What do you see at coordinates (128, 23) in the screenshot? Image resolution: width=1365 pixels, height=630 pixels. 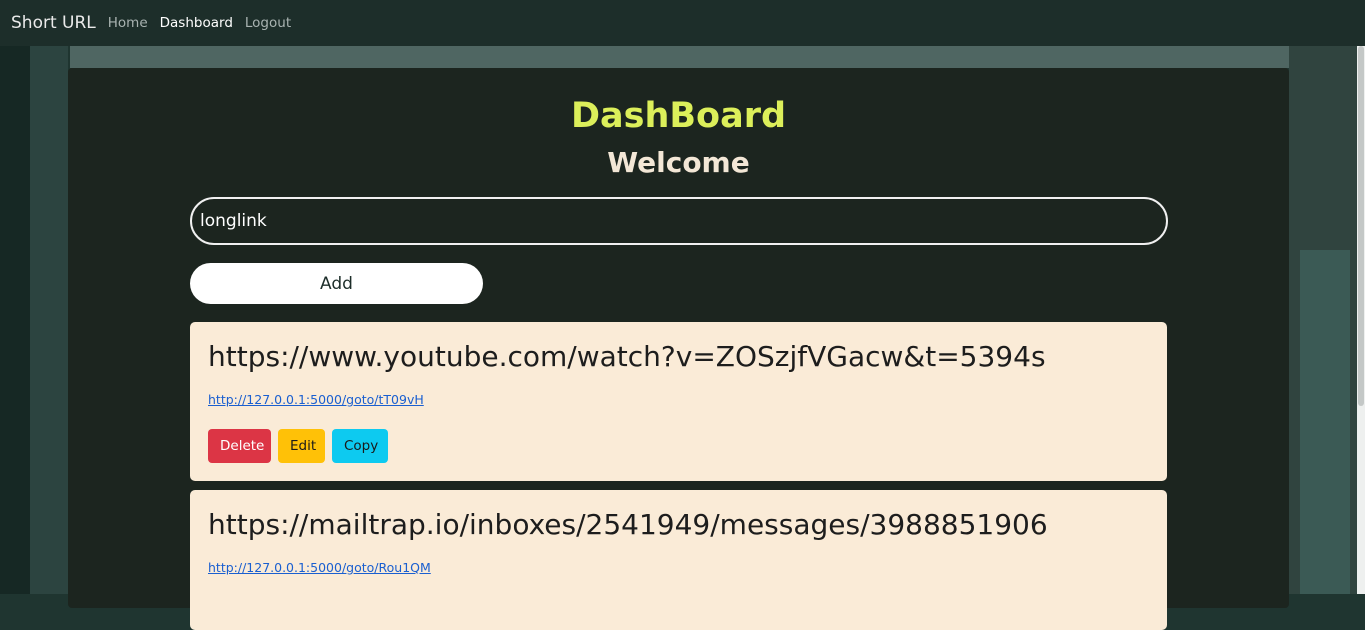 I see `nav-home-link: Home` at bounding box center [128, 23].